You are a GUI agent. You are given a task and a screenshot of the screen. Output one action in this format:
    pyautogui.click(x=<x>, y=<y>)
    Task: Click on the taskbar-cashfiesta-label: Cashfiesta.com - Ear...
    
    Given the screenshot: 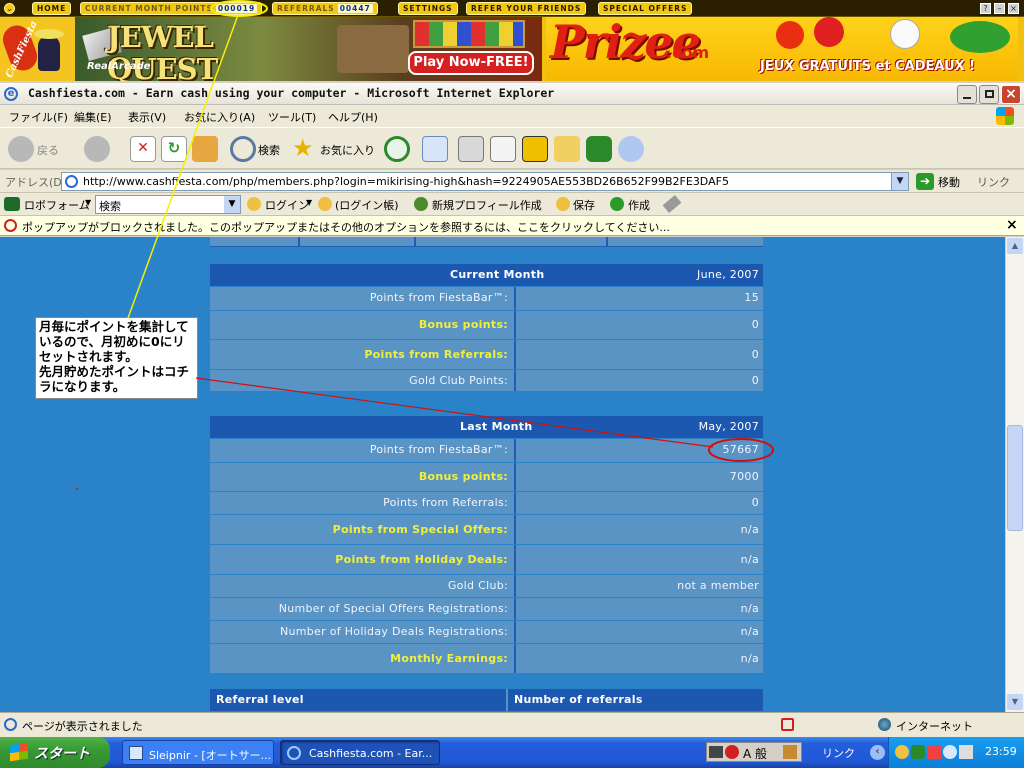 What is the action you would take?
    pyautogui.click(x=371, y=753)
    